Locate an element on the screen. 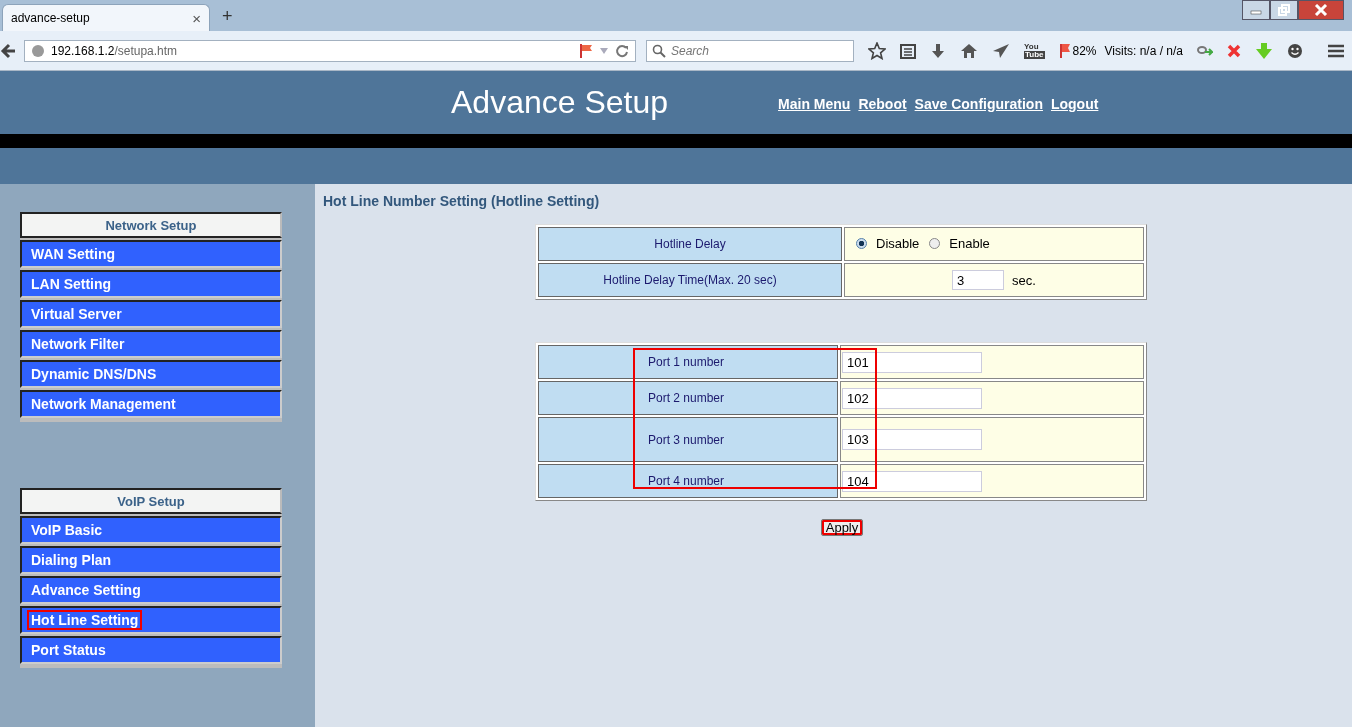 This screenshot has height=727, width=1352. home-icon is located at coordinates (969, 50).